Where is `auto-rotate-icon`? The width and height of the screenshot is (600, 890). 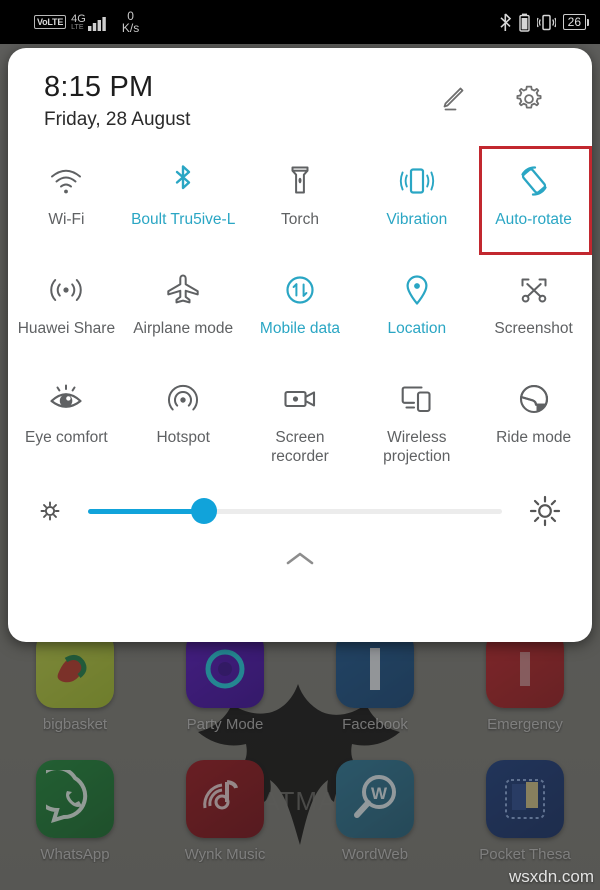 auto-rotate-icon is located at coordinates (534, 181).